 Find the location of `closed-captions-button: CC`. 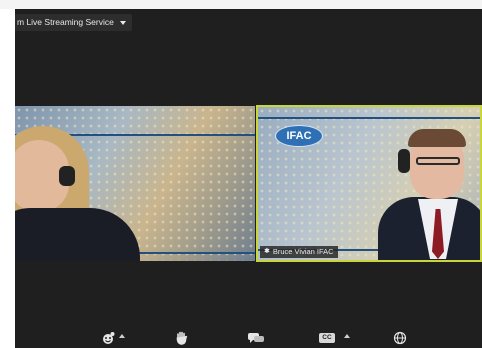

closed-captions-button: CC is located at coordinates (327, 338).